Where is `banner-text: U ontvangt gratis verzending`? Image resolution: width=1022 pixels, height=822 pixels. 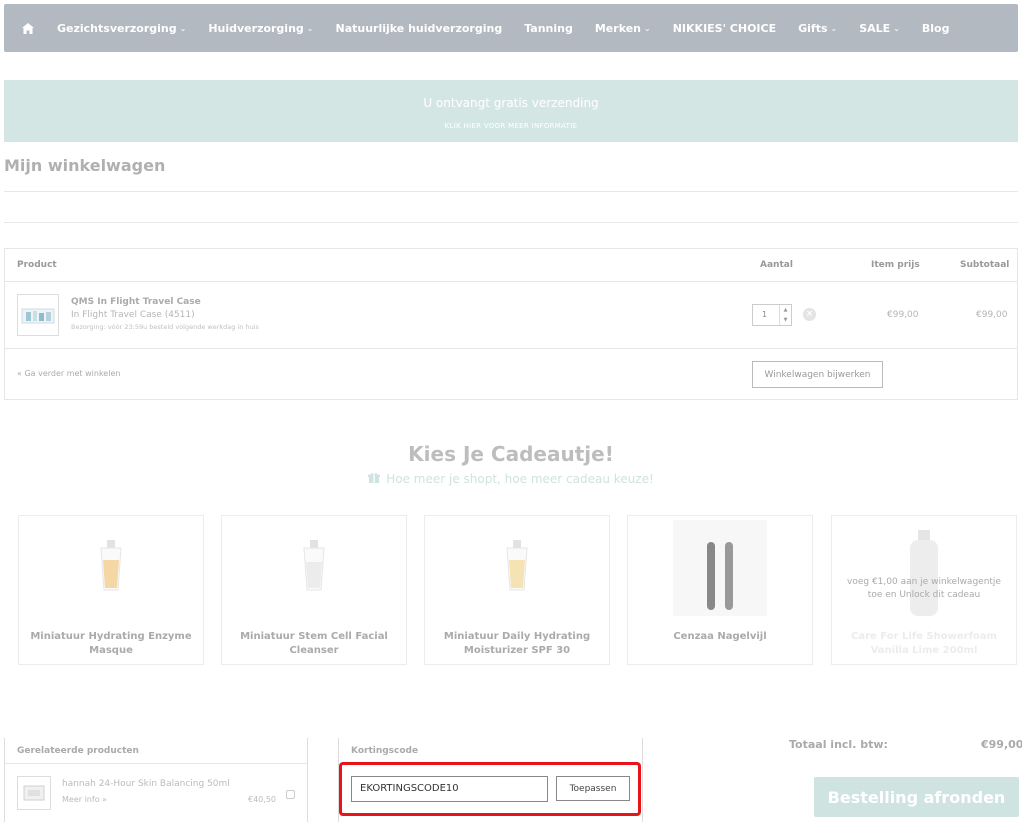
banner-text: U ontvangt gratis verzending is located at coordinates (511, 103).